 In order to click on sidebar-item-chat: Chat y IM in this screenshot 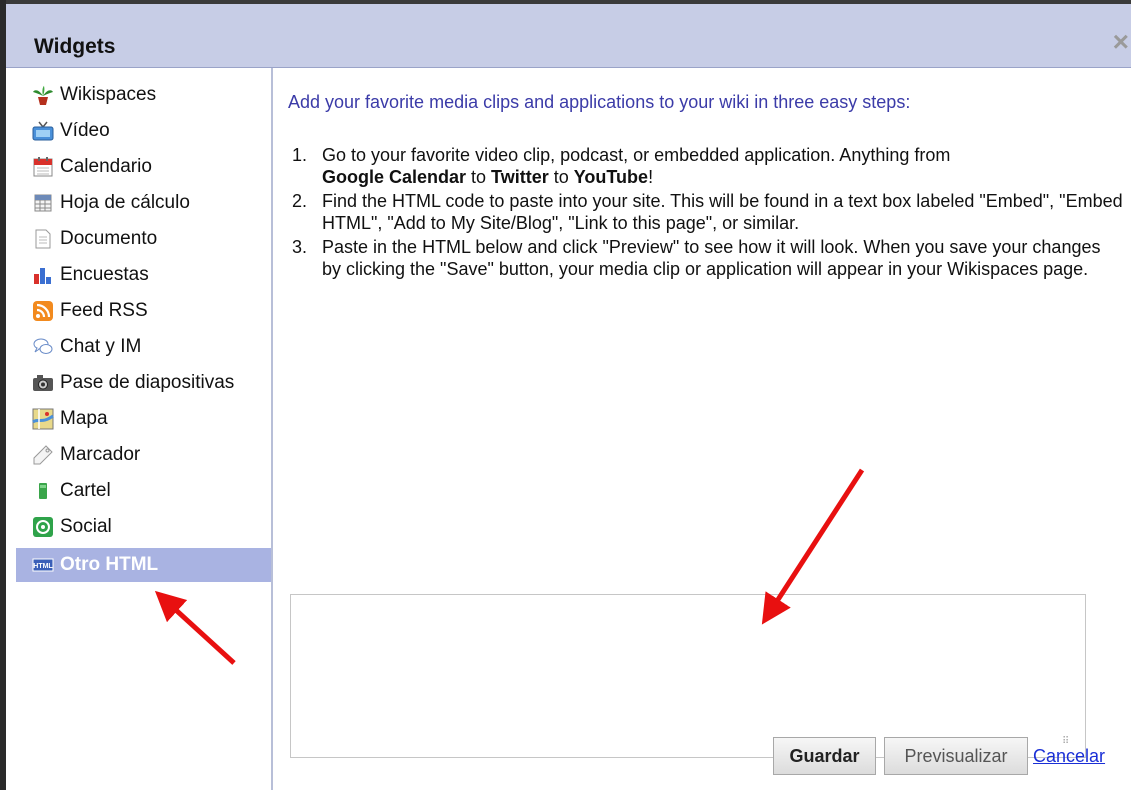, I will do `click(143, 347)`.